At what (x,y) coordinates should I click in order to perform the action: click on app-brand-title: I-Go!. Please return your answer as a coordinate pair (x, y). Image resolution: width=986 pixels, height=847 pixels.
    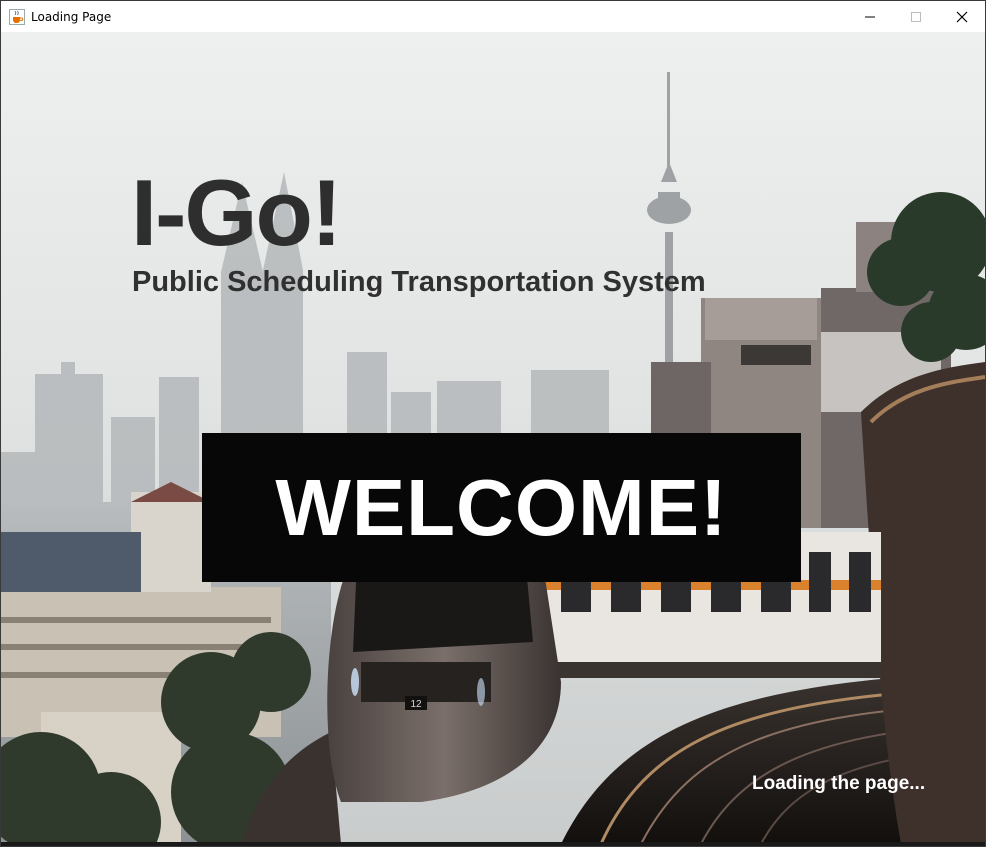
    Looking at the image, I should click on (236, 212).